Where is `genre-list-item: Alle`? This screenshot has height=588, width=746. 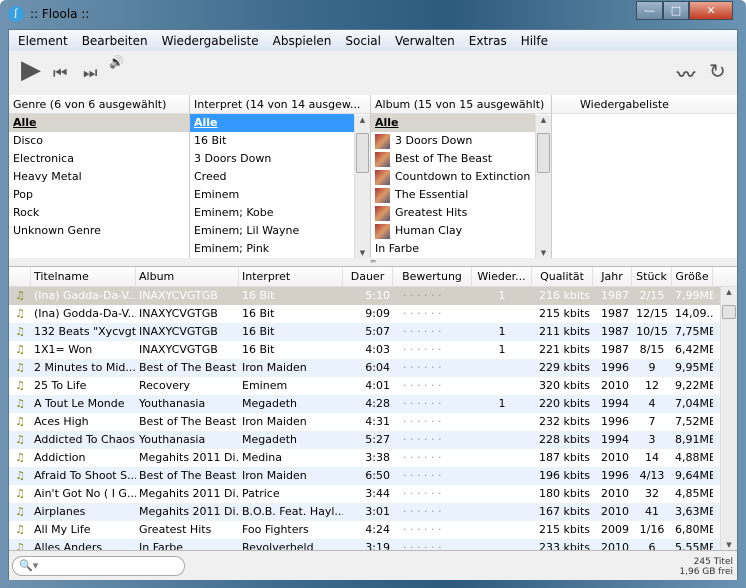
genre-list-item: Alle is located at coordinates (99, 123).